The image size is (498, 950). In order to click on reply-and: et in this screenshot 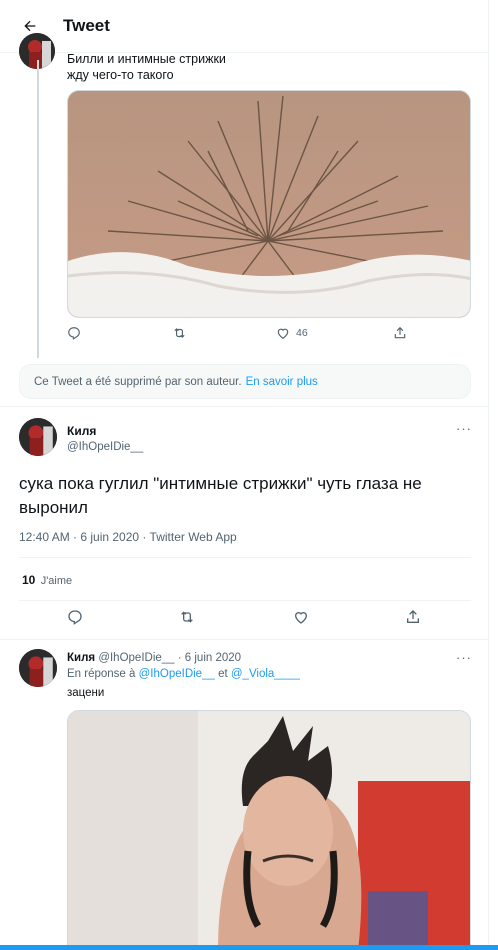, I will do `click(223, 674)`.